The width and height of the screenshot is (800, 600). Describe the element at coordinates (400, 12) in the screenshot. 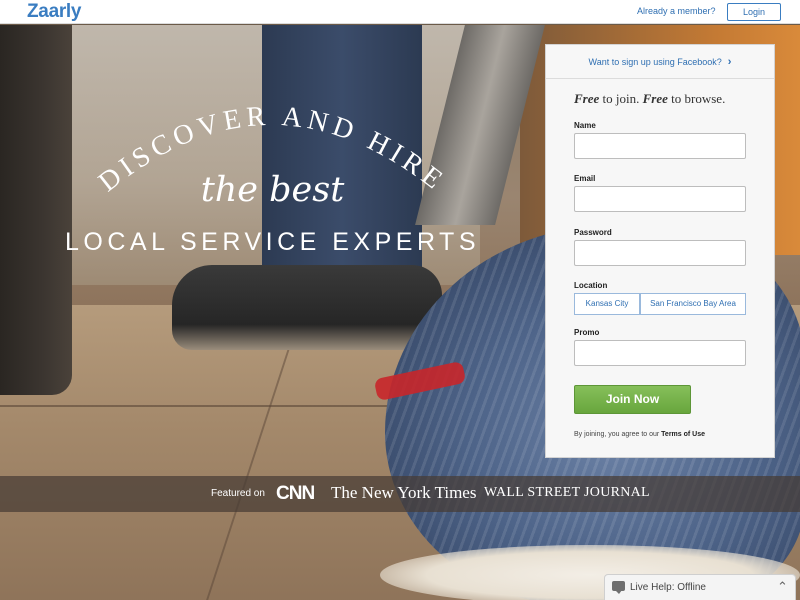

I see `top-nav-bar: Zaarly Already a member? Login` at that location.